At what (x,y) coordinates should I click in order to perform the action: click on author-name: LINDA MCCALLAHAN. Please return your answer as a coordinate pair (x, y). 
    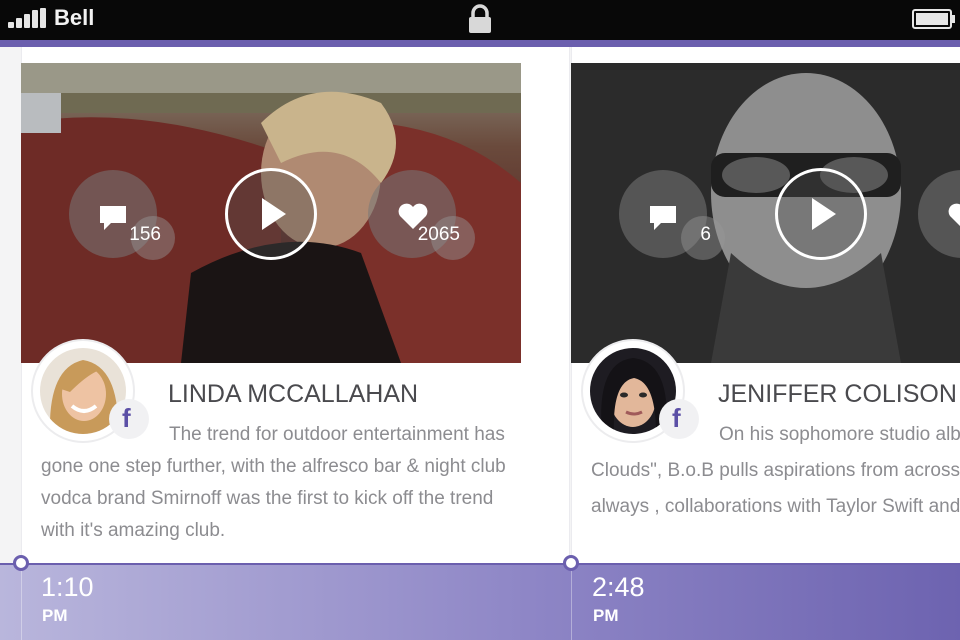
    Looking at the image, I should click on (293, 394).